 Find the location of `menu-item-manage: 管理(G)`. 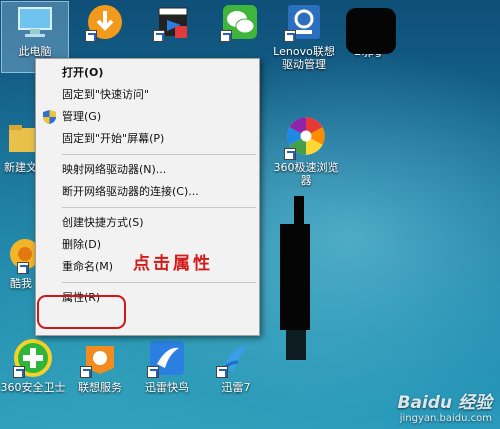

menu-item-manage: 管理(G) is located at coordinates (147, 117).